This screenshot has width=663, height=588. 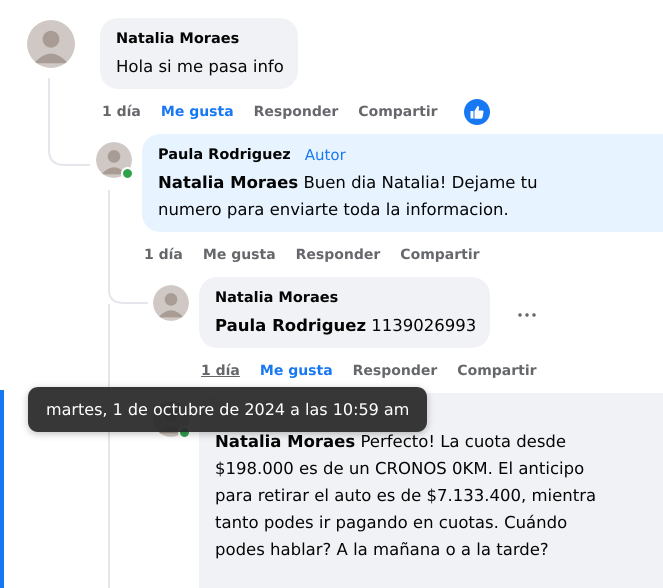 What do you see at coordinates (200, 67) in the screenshot?
I see `comment-text: Hola si me pasa info` at bounding box center [200, 67].